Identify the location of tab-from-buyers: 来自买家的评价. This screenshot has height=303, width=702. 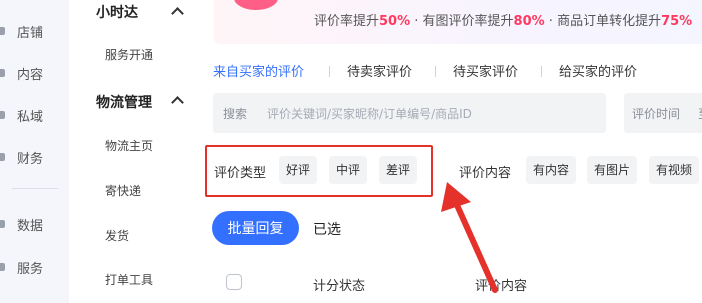
(258, 70).